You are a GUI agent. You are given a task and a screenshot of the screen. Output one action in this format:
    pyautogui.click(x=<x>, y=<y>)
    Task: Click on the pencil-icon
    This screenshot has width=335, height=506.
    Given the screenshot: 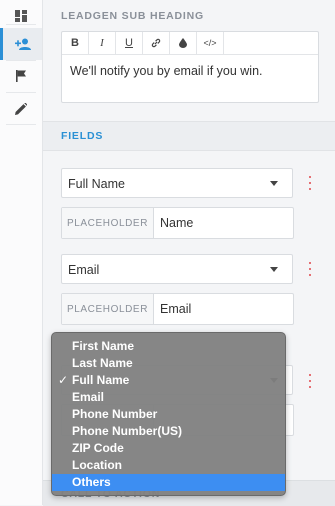 What is the action you would take?
    pyautogui.click(x=21, y=109)
    